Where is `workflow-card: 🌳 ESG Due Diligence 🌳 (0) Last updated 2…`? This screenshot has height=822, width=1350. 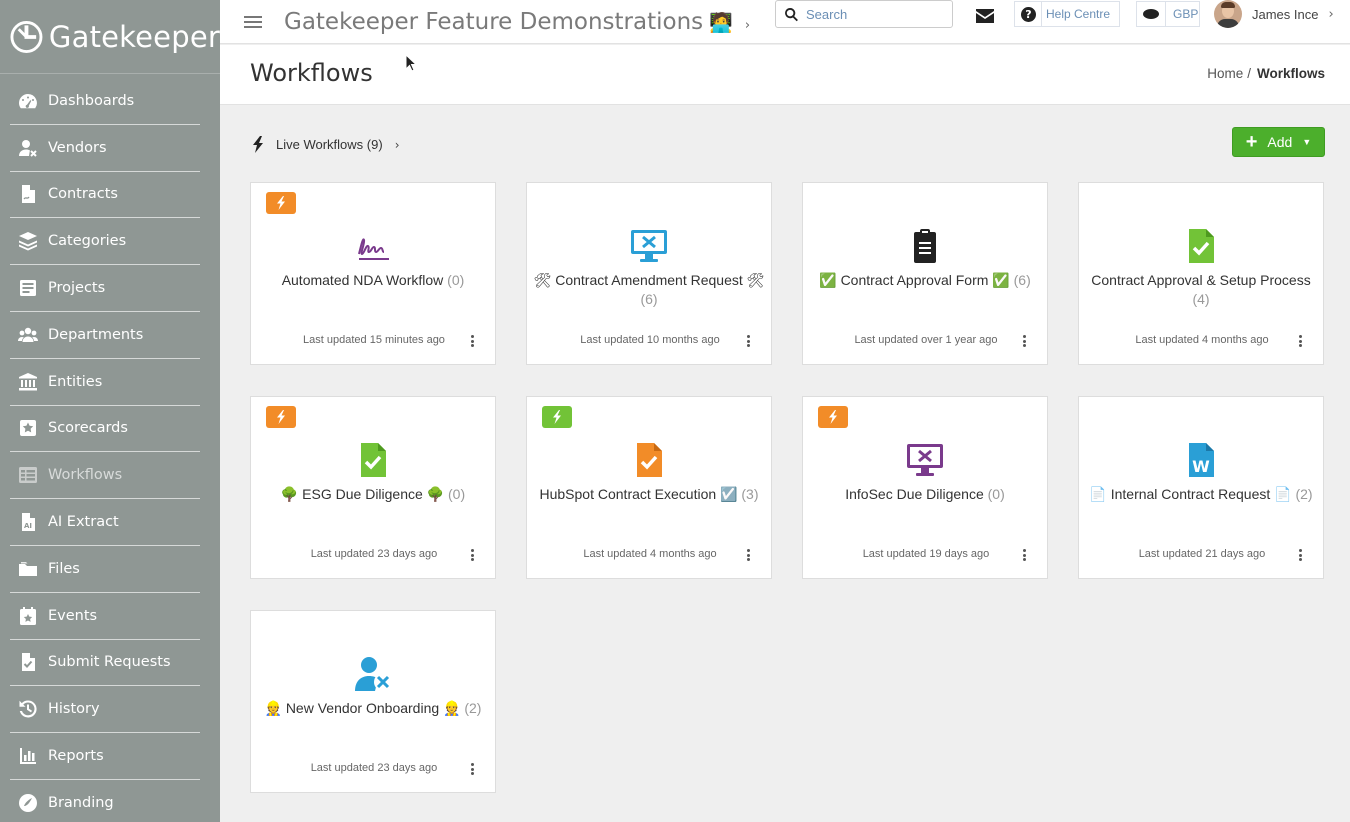 workflow-card: 🌳 ESG Due Diligence 🌳 (0) Last updated 2… is located at coordinates (373, 487).